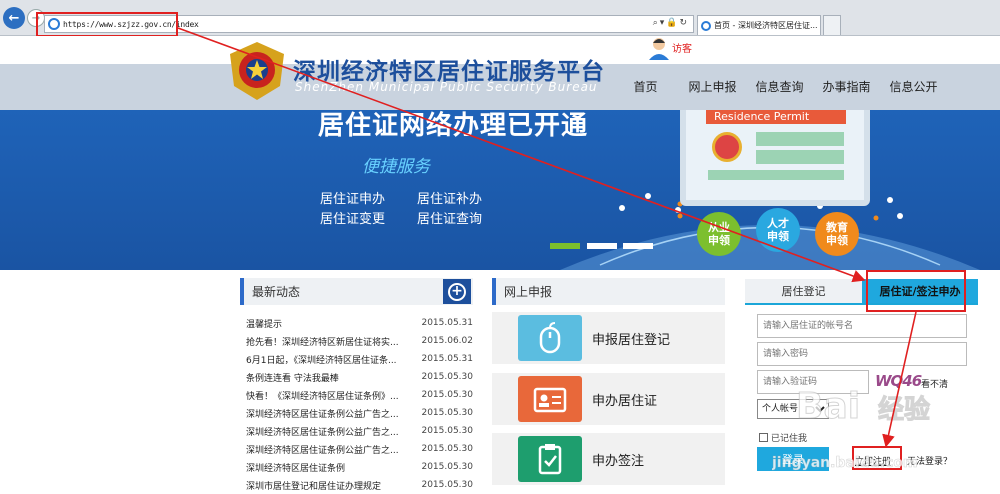  What do you see at coordinates (396, 167) in the screenshot?
I see `banner-subtitle: 便捷服务` at bounding box center [396, 167].